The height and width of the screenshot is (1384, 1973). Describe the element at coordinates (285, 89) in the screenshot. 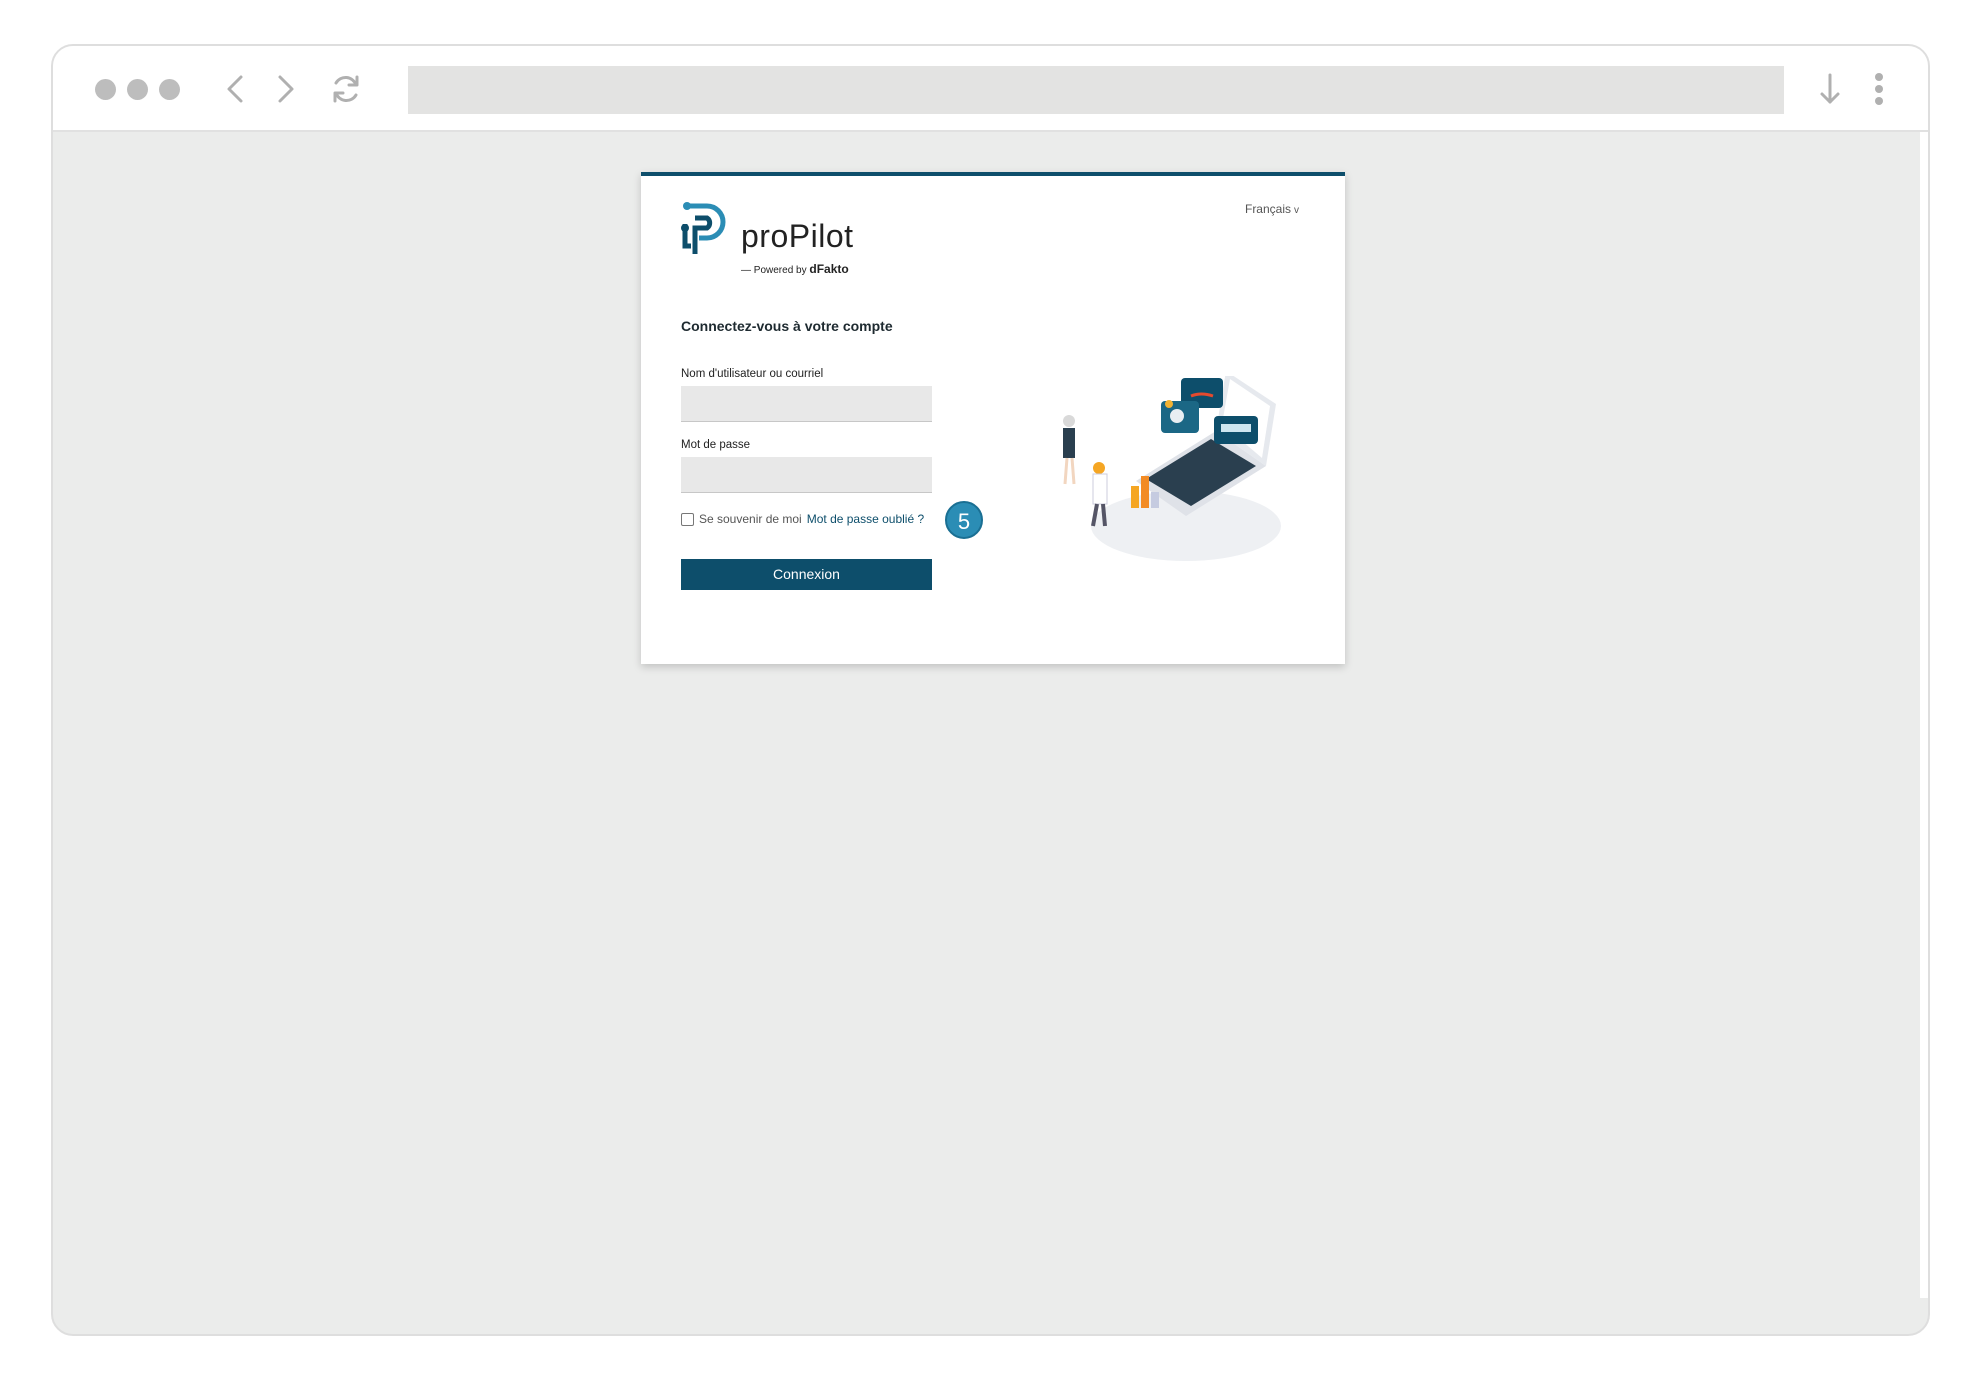

I see `forward-icon` at that location.